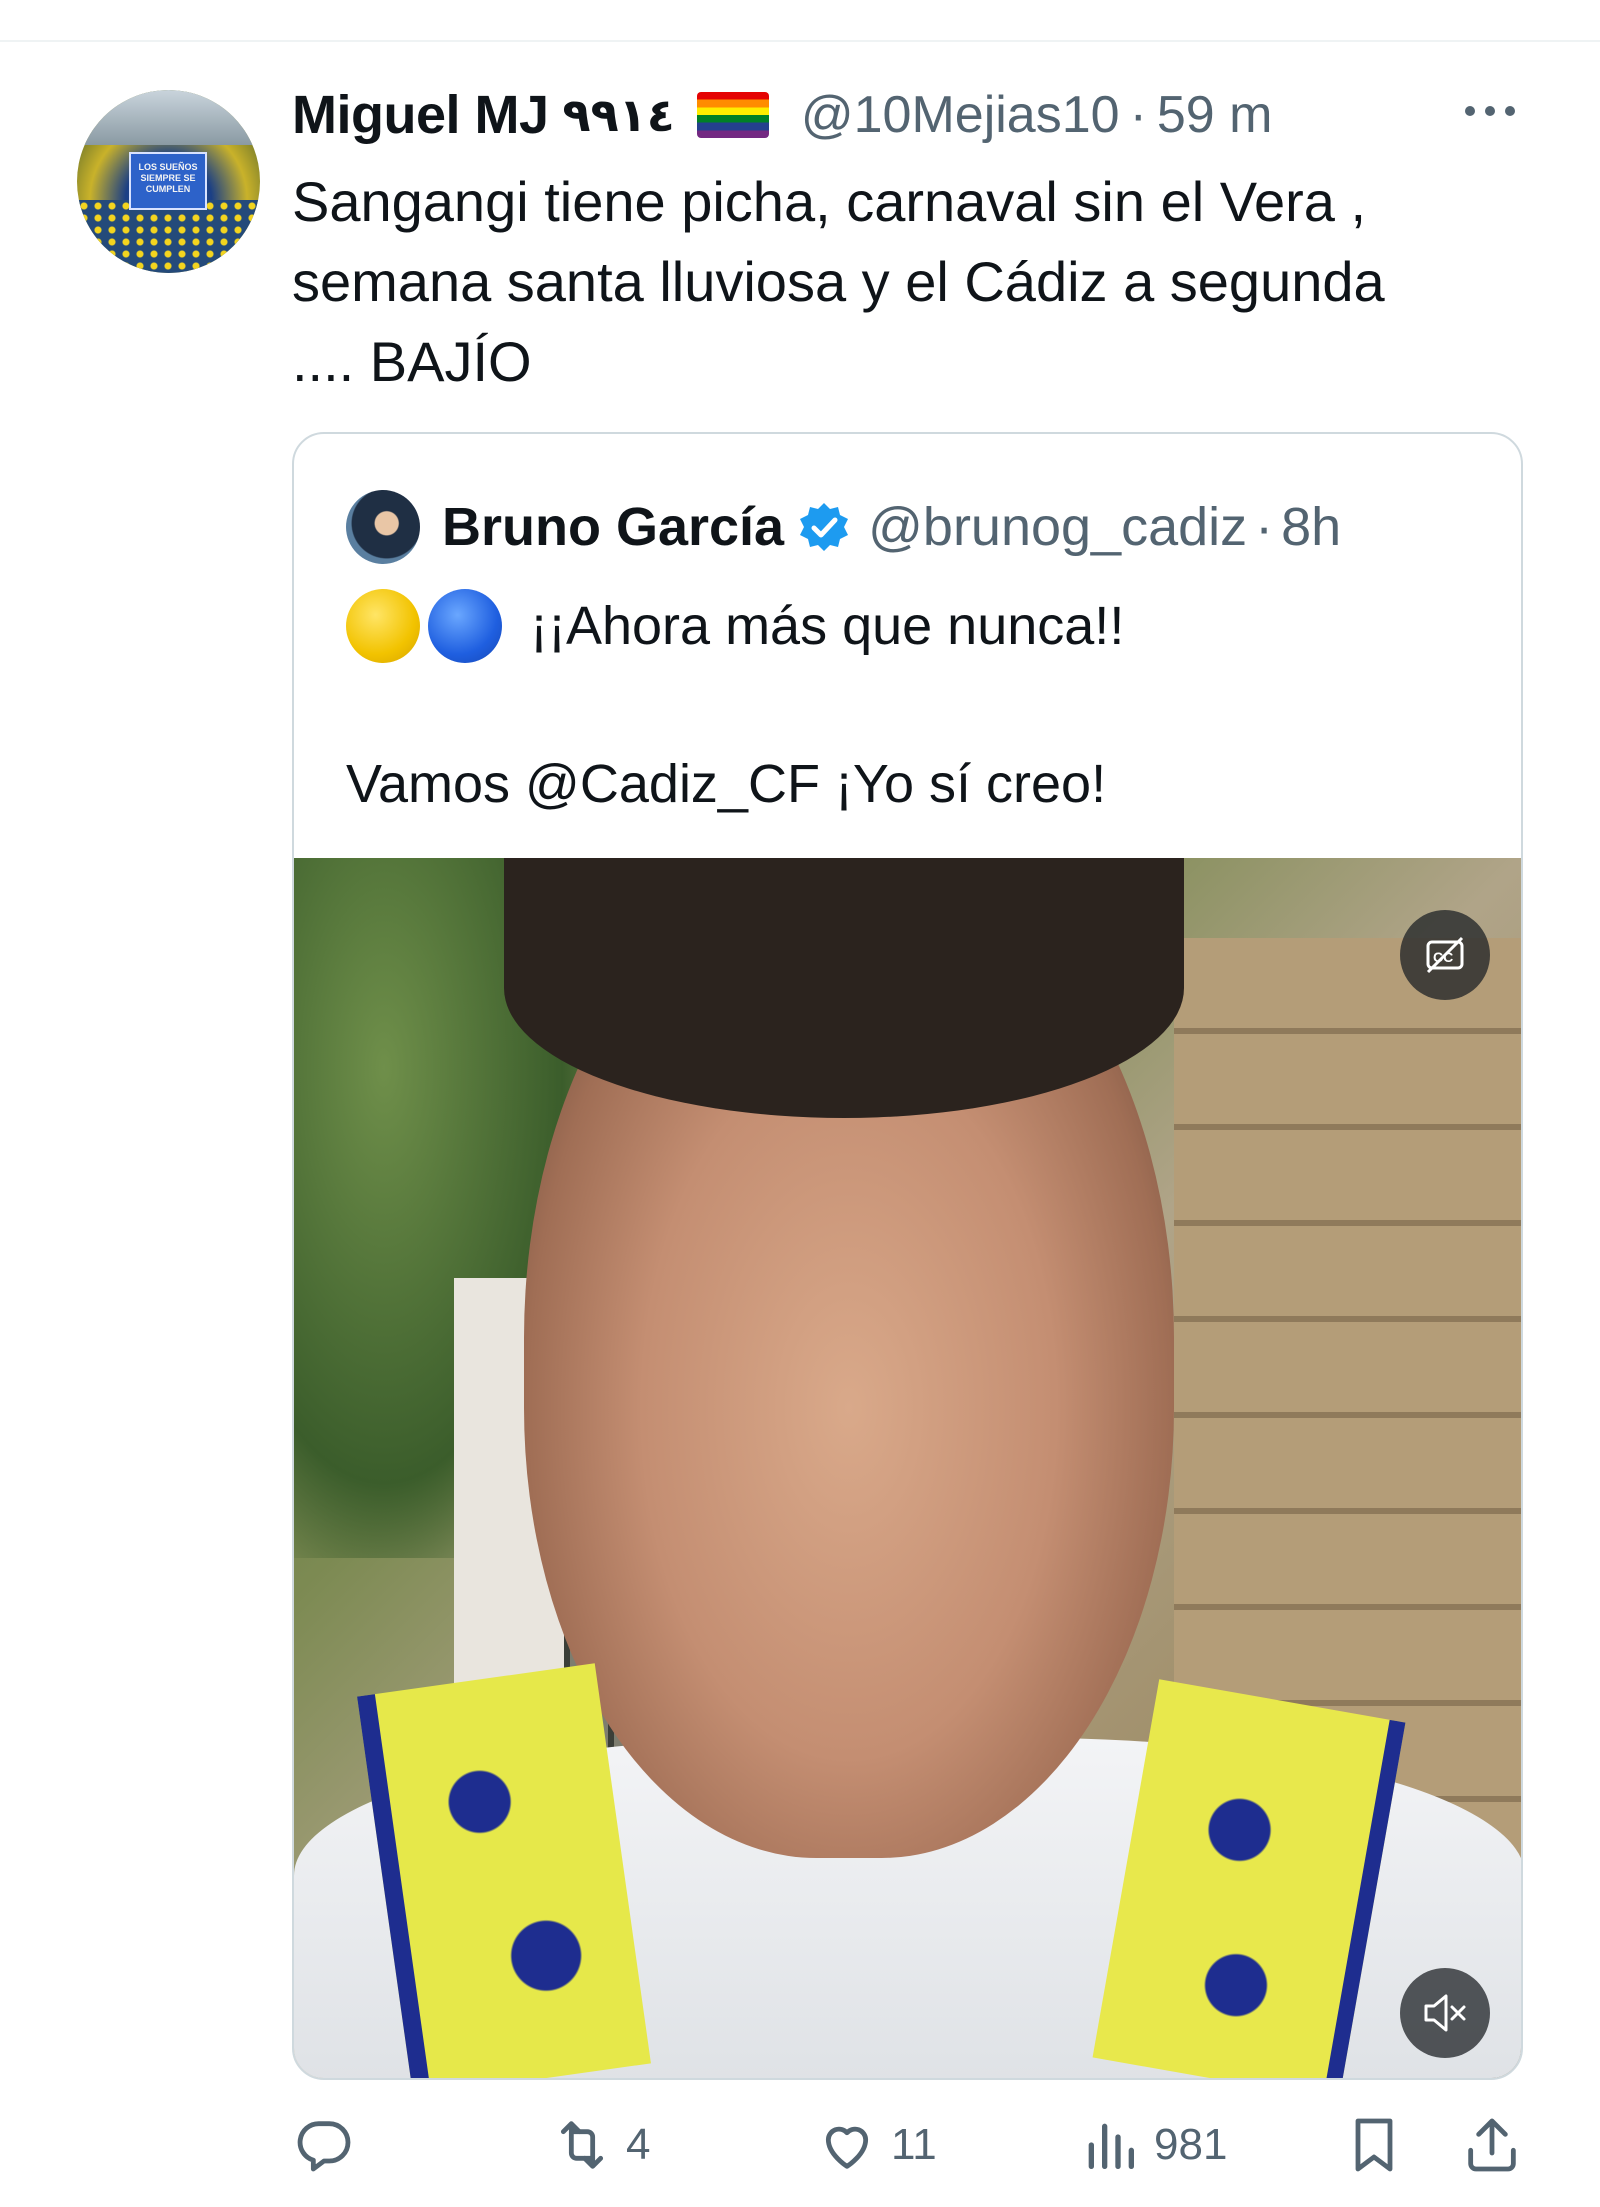 The width and height of the screenshot is (1600, 2207). Describe the element at coordinates (613, 527) in the screenshot. I see `quoted-author-name: Bruno García` at that location.